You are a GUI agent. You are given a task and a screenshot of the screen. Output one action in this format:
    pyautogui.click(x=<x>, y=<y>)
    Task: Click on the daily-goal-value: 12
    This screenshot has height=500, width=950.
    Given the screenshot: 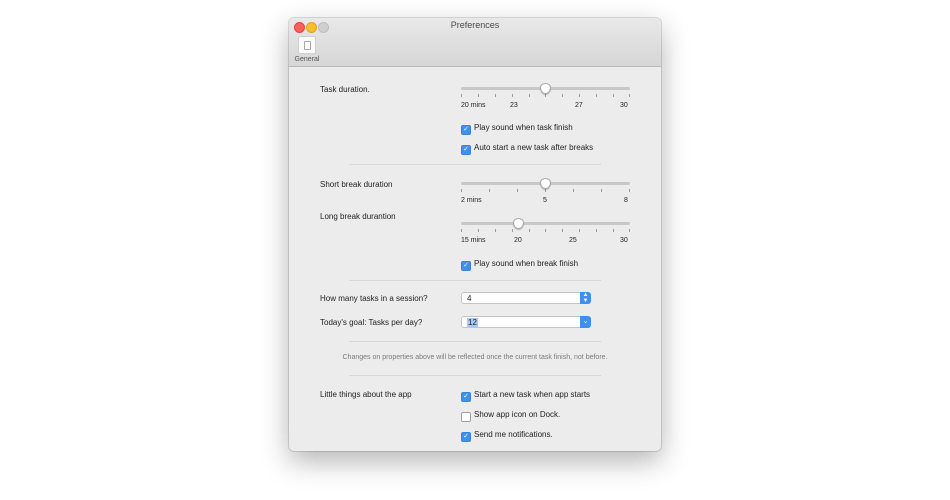 What is the action you would take?
    pyautogui.click(x=472, y=322)
    